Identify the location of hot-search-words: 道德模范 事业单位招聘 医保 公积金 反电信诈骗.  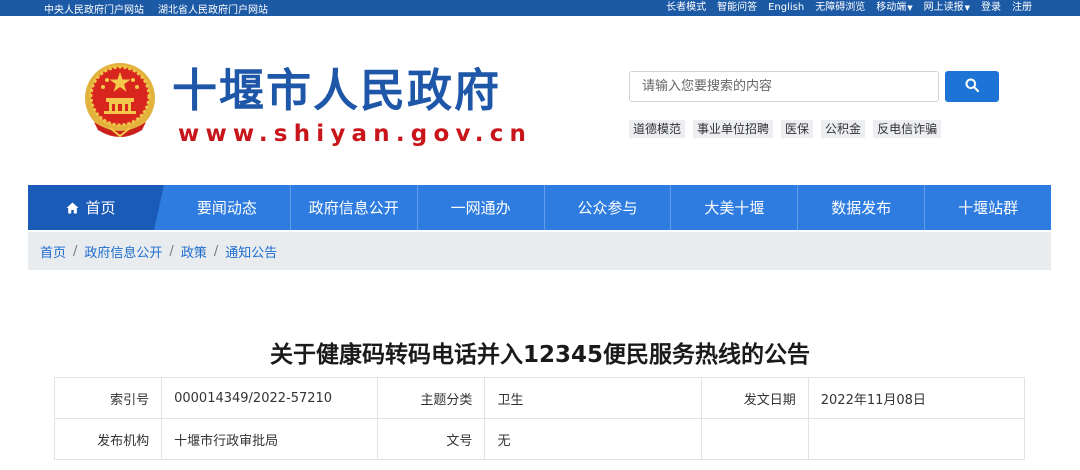
(785, 129).